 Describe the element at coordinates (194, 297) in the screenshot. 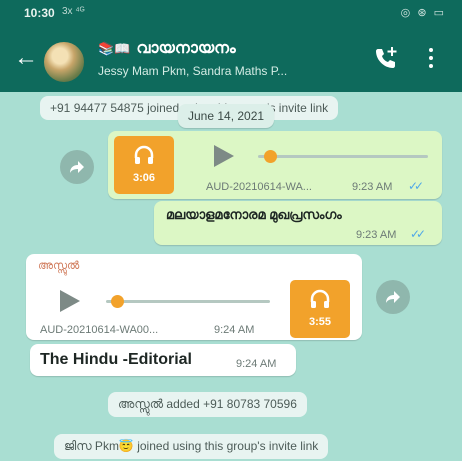

I see `audio-message-incoming: അസ്സുൽ AUD-20210614-WA00... 9:24 AM 3:55` at that location.